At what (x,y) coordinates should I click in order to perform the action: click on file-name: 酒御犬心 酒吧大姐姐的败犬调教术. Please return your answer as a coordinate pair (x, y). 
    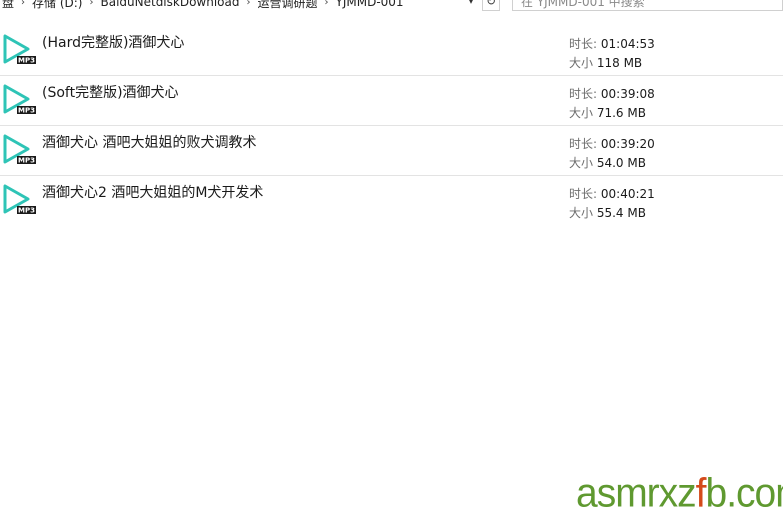
    Looking at the image, I should click on (149, 142).